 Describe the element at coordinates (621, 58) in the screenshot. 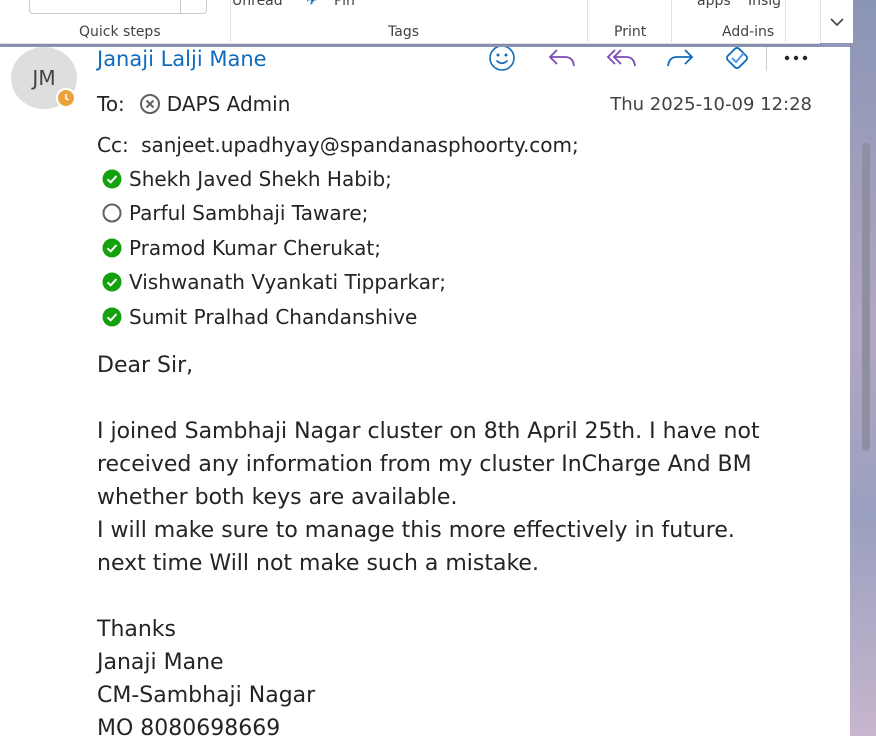

I see `reply-all-icon` at that location.